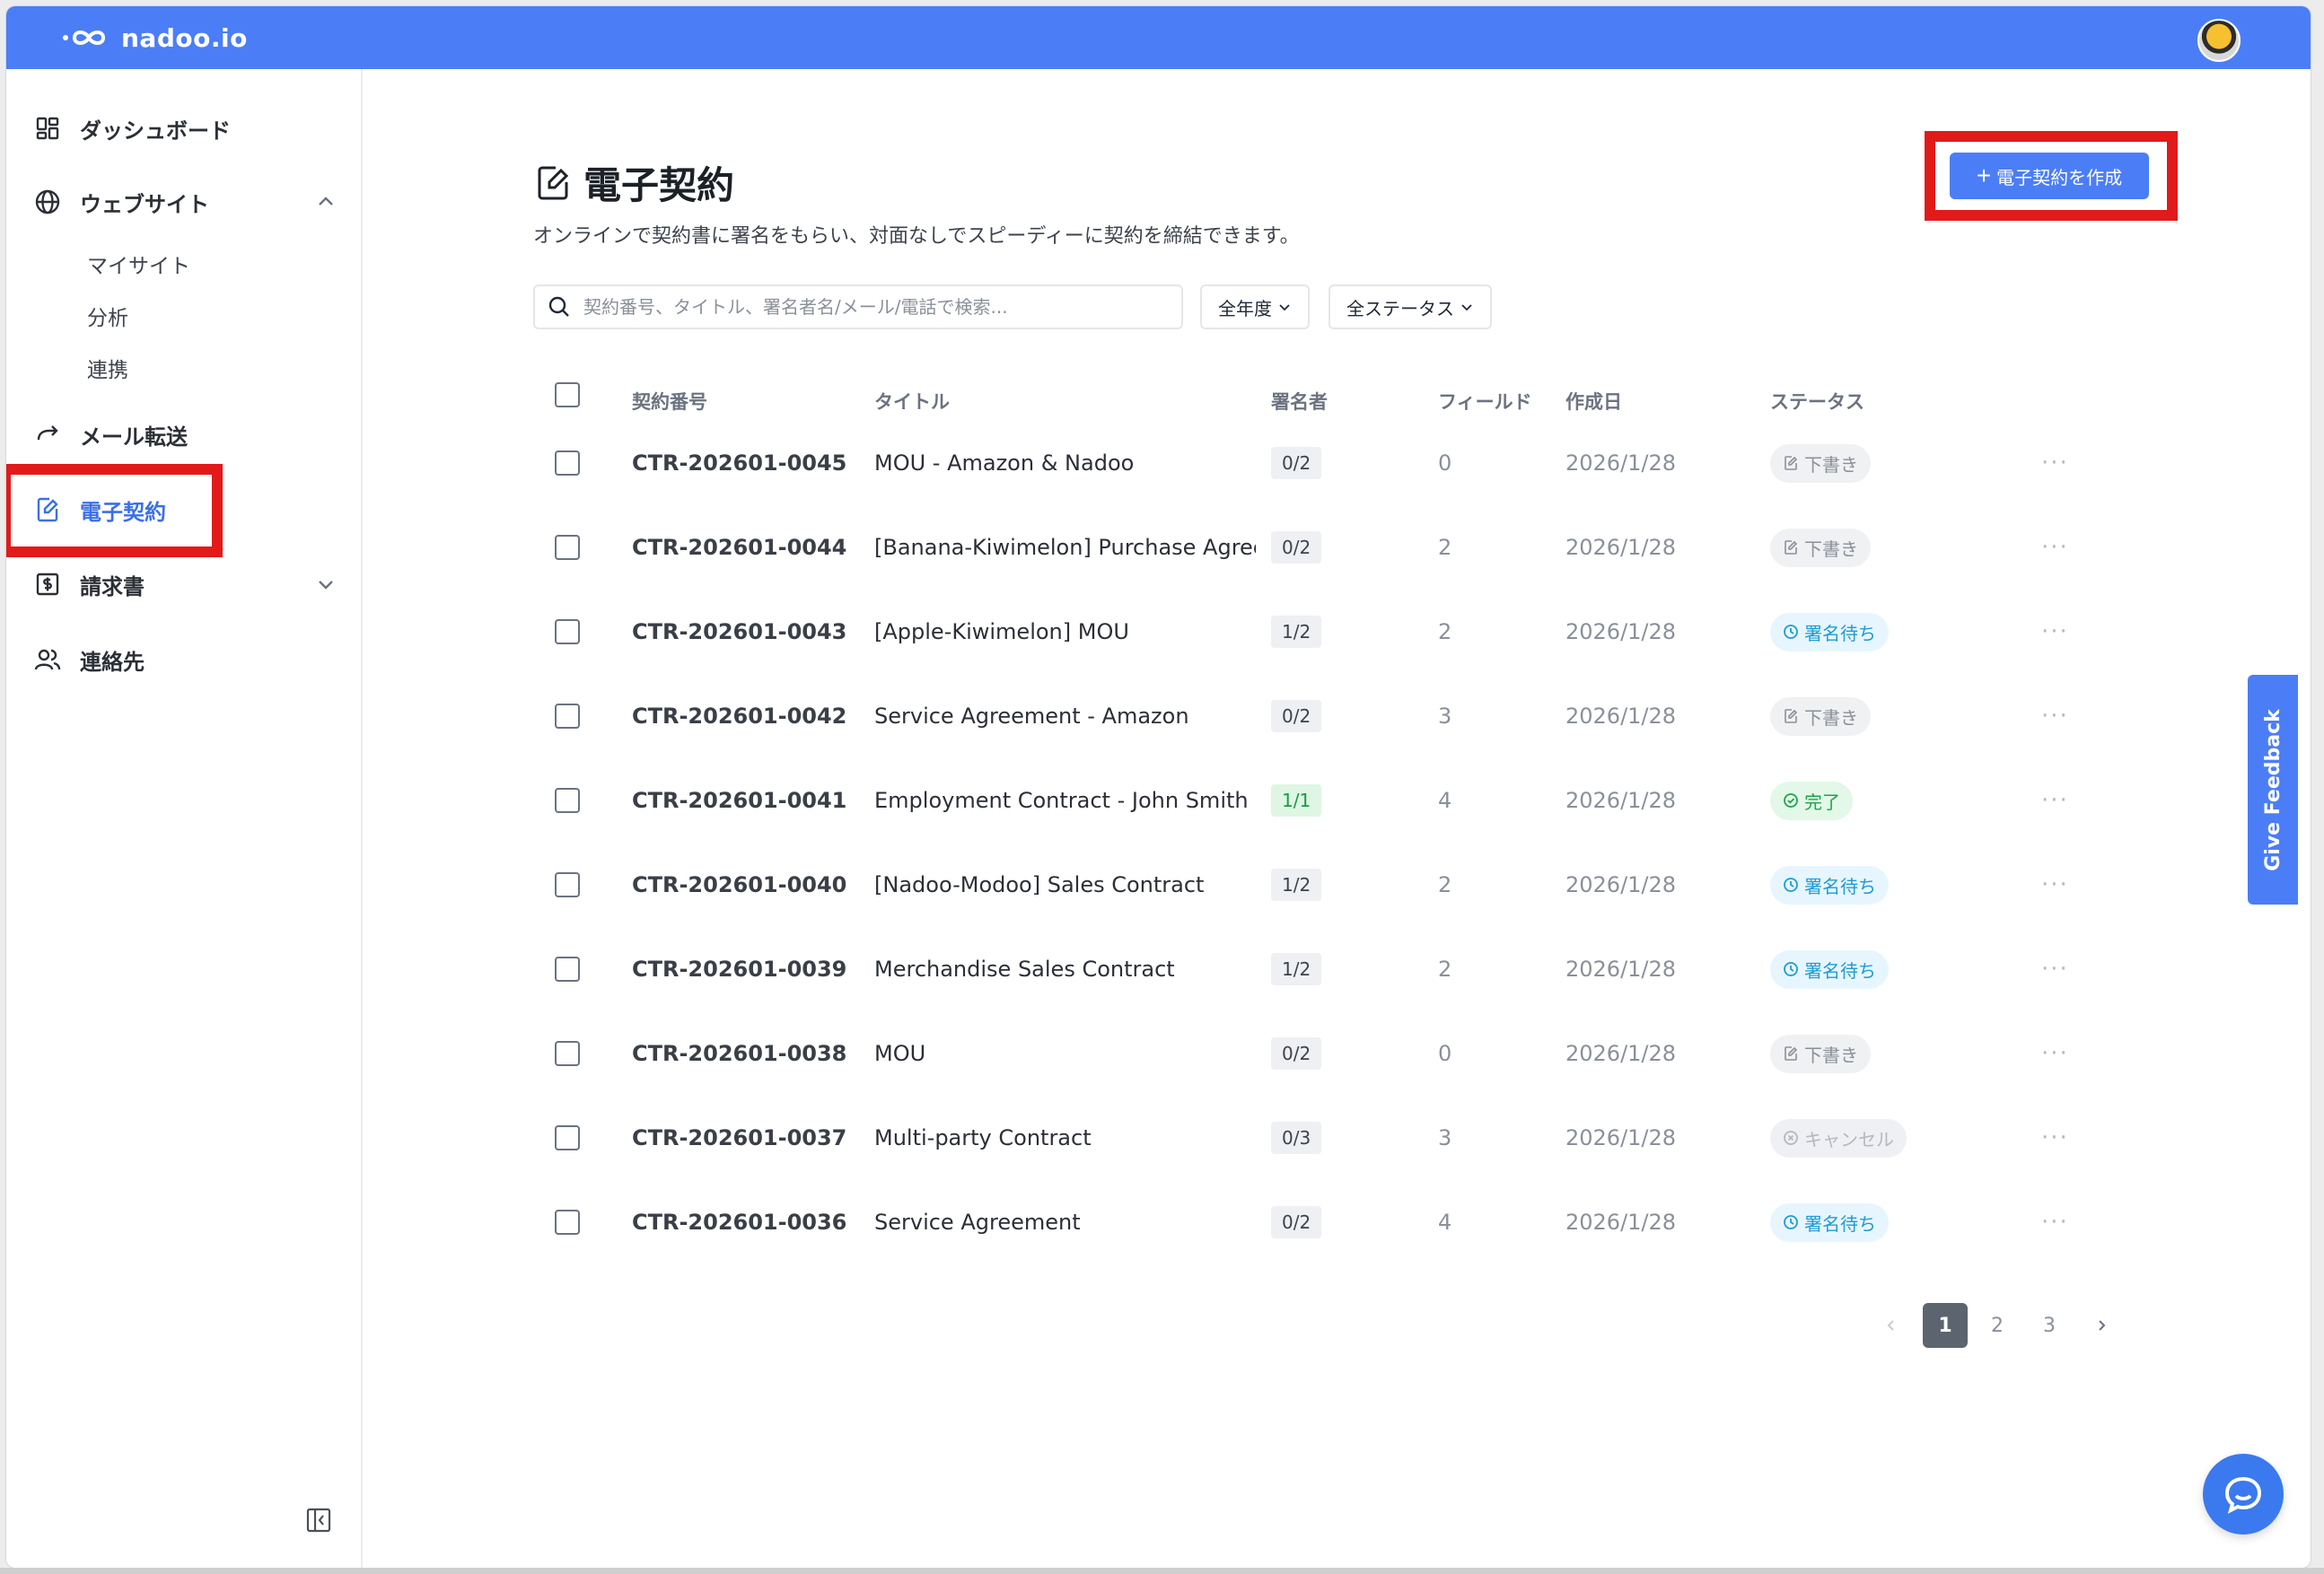  Describe the element at coordinates (1945, 1325) in the screenshot. I see `page-button-1: 1` at that location.